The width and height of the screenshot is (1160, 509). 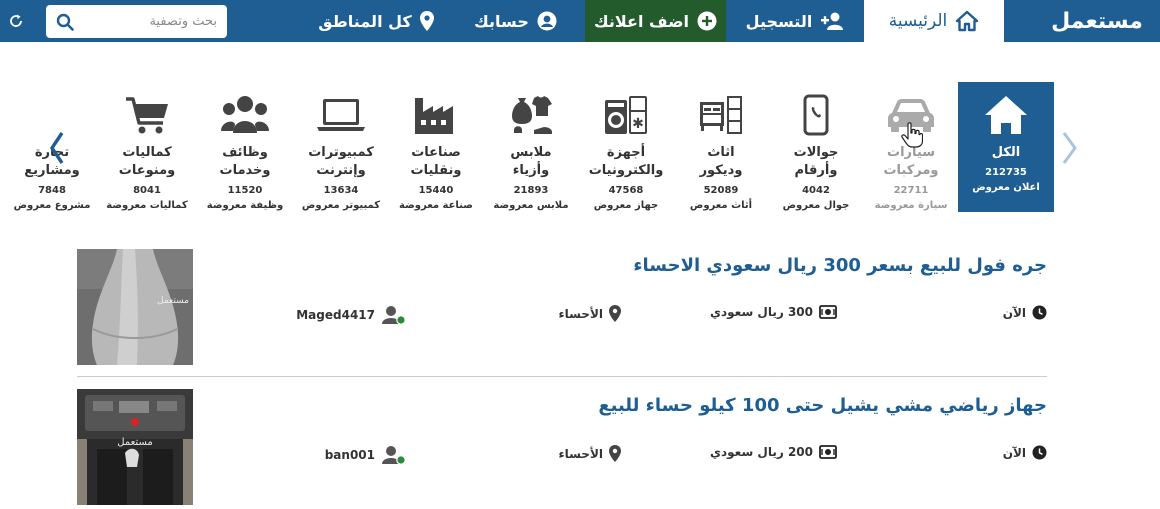 What do you see at coordinates (365, 21) in the screenshot?
I see `nav-regions-label: كل المناطق` at bounding box center [365, 21].